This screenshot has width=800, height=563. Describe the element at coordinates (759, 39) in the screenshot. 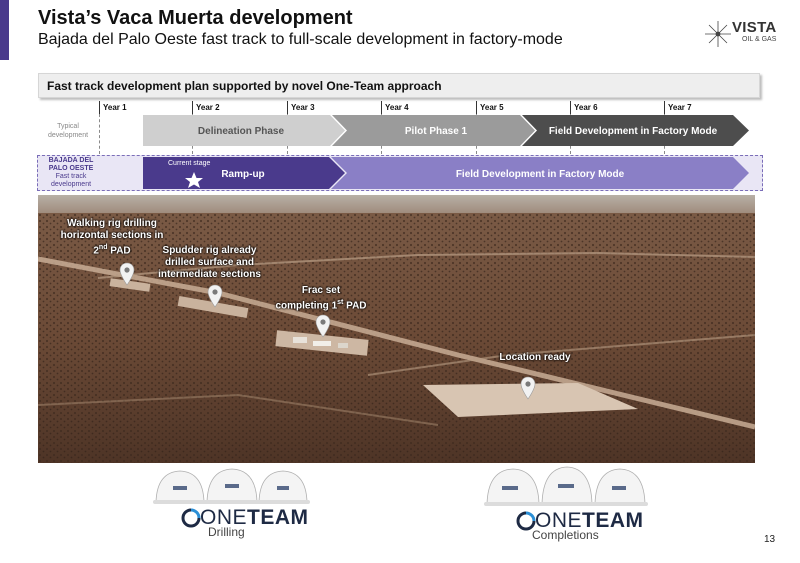

I see `logo-subtext: OIL & GAS` at that location.